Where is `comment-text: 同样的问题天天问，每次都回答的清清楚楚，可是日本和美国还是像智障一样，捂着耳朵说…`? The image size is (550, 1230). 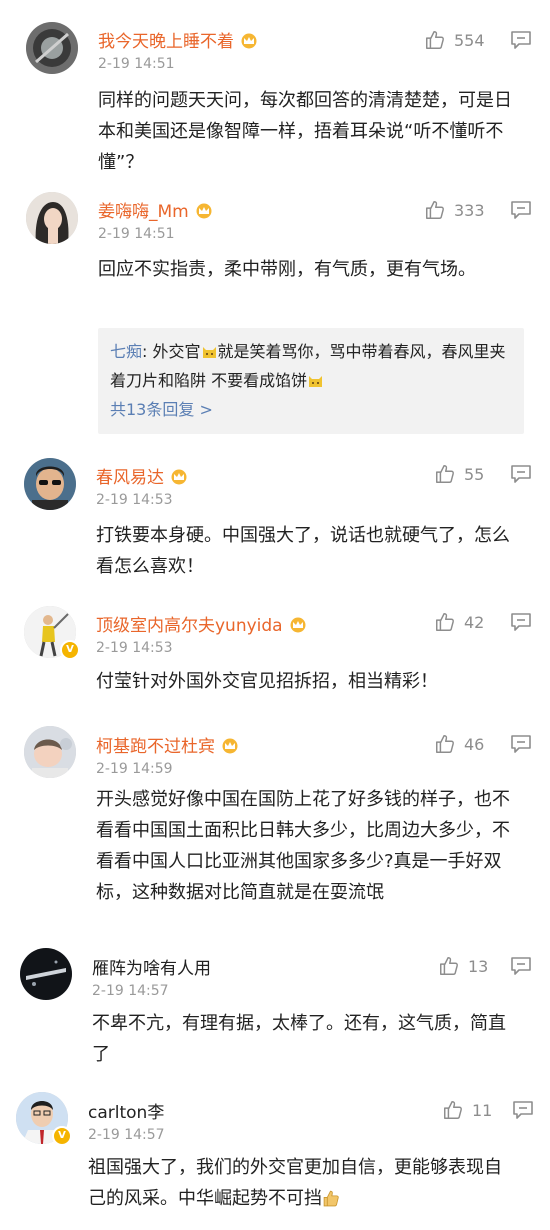 comment-text: 同样的问题天天问，每次都回答的清清楚楚，可是日本和美国还是像智障一样，捂着耳朵说… is located at coordinates (305, 131).